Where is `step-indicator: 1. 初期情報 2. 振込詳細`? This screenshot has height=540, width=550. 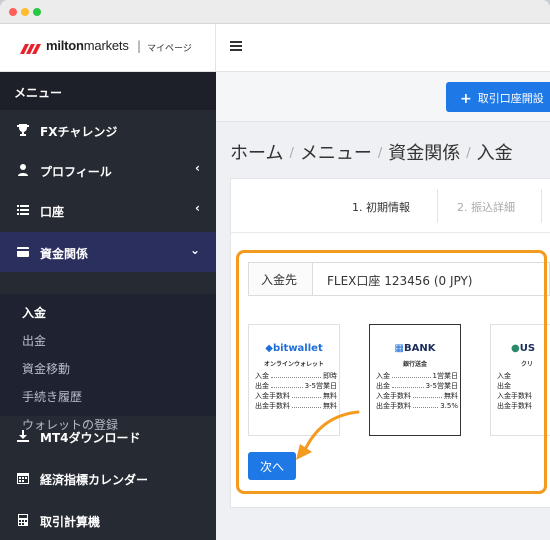
step-indicator: 1. 初期情報 2. 振込詳細 is located at coordinates (390, 206).